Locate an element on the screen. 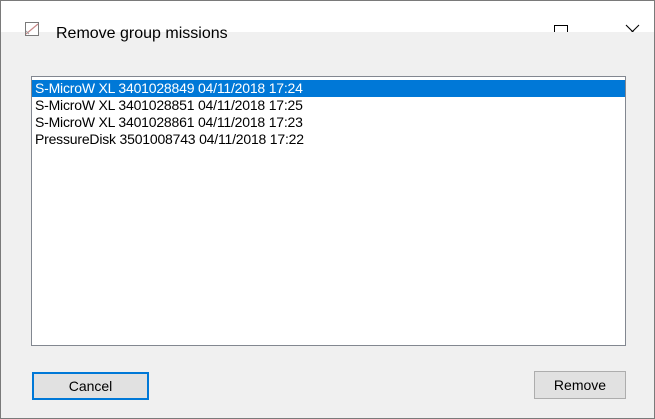 The image size is (655, 419). maximize-icon is located at coordinates (561, 28).